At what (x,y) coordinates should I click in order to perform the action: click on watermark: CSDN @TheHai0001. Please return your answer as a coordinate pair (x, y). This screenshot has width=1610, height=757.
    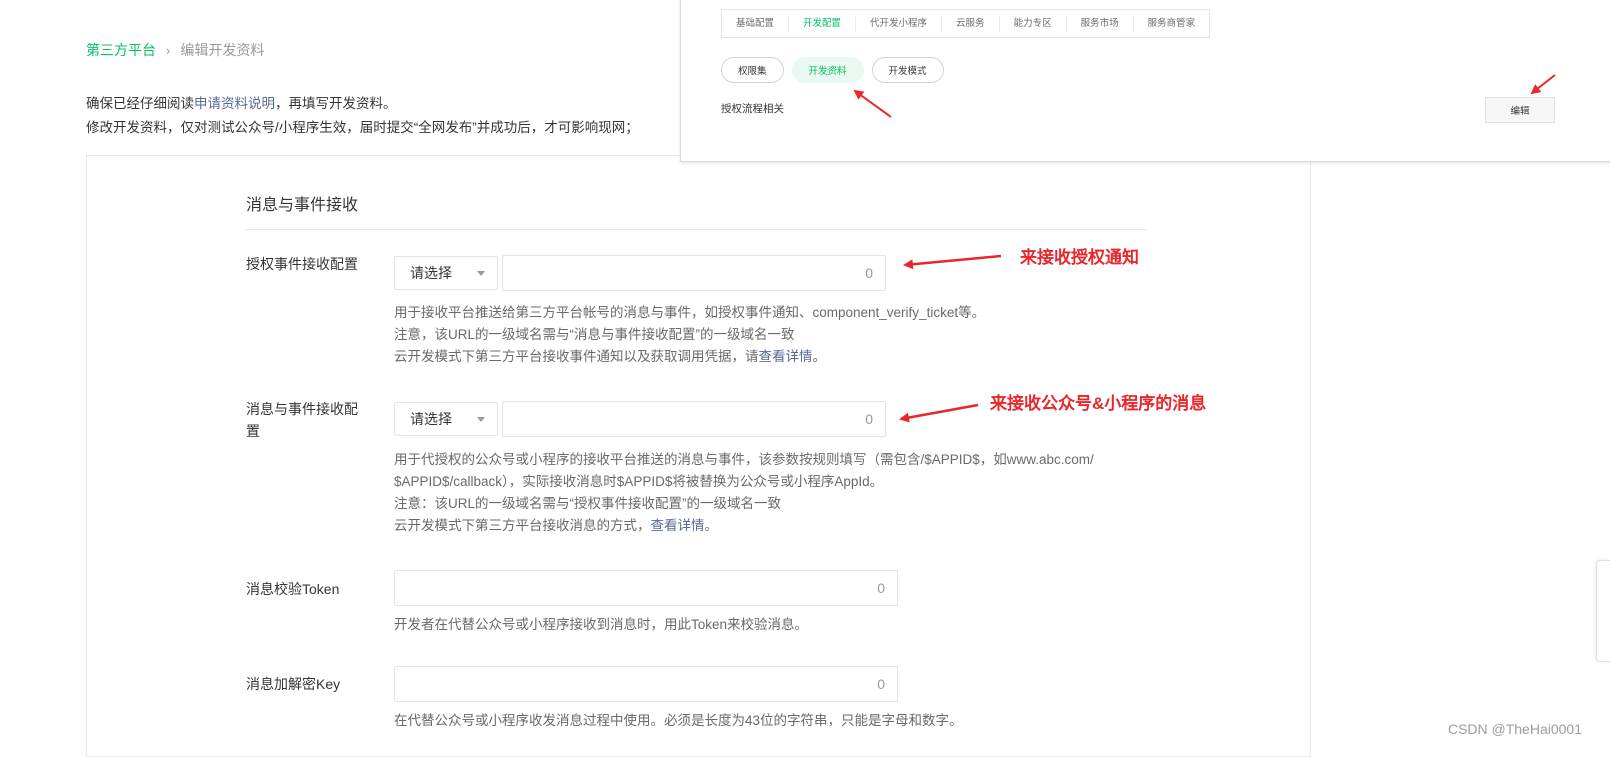
    Looking at the image, I should click on (1514, 729).